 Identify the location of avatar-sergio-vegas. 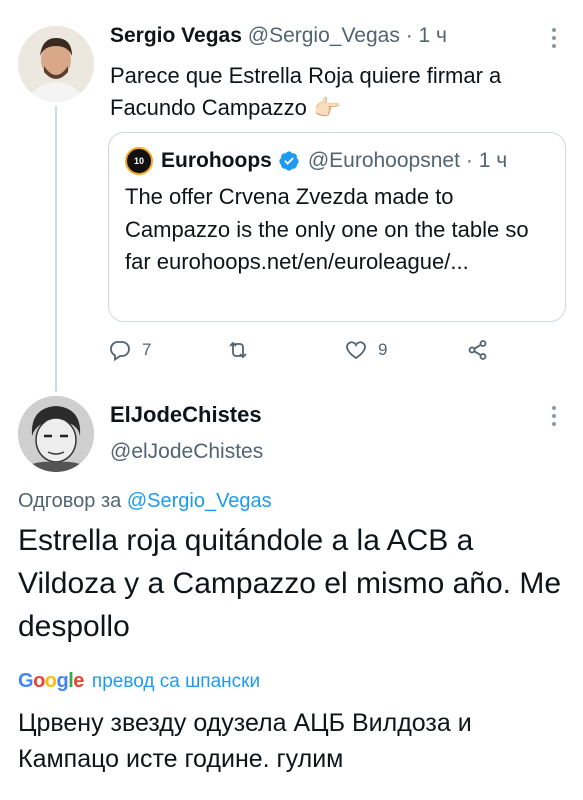
(56, 64).